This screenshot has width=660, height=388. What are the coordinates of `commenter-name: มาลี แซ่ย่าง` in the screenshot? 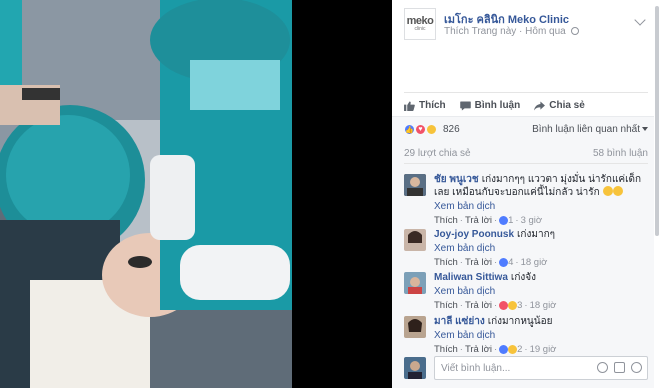 It's located at (459, 321).